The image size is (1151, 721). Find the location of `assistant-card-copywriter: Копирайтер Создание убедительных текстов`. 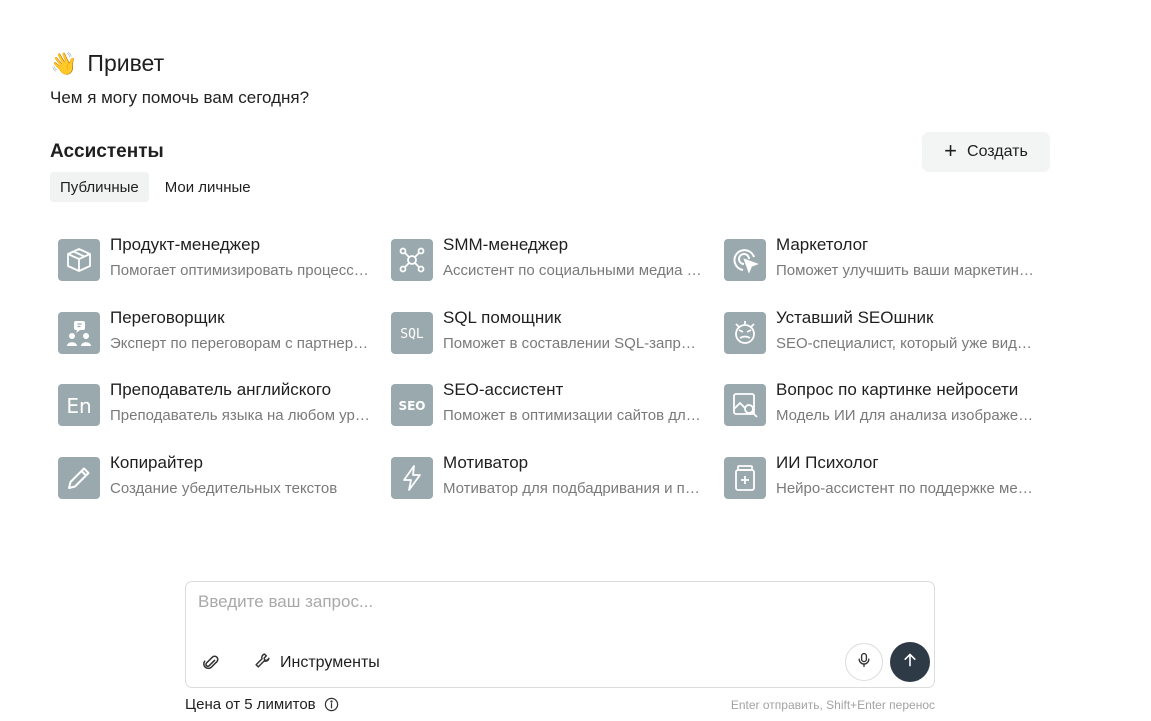

assistant-card-copywriter: Копирайтер Создание убедительных текстов is located at coordinates (224, 486).